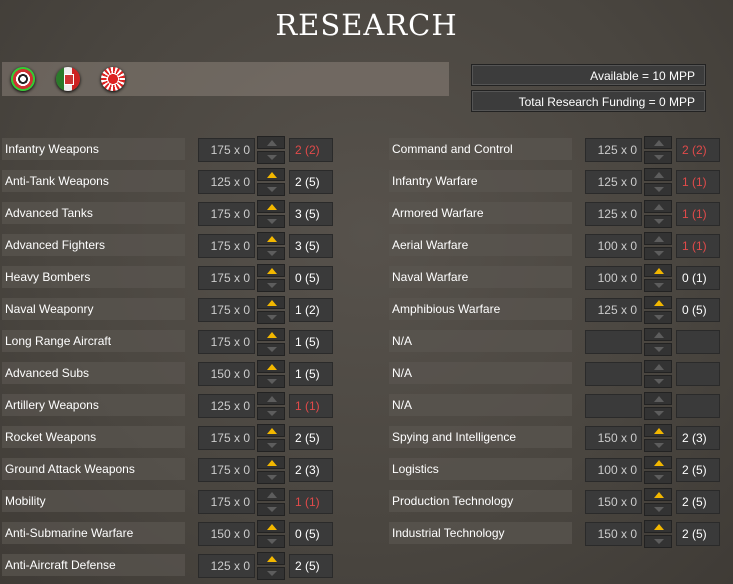  Describe the element at coordinates (93, 533) in the screenshot. I see `tech-name: Anti-Submarine Warfare` at that location.